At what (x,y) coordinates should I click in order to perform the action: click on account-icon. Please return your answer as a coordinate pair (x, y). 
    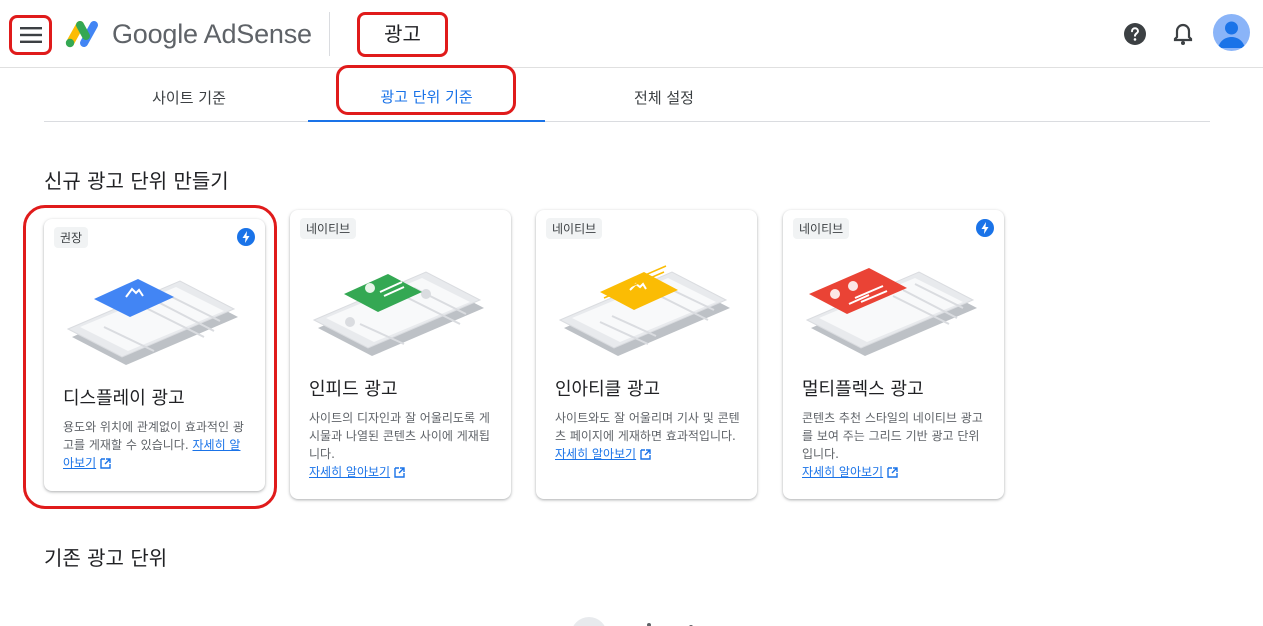
    Looking at the image, I should click on (1231, 34).